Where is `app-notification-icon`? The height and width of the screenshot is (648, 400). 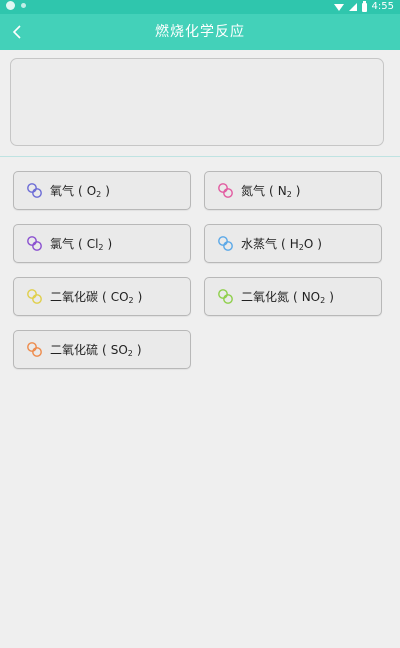 app-notification-icon is located at coordinates (10, 5).